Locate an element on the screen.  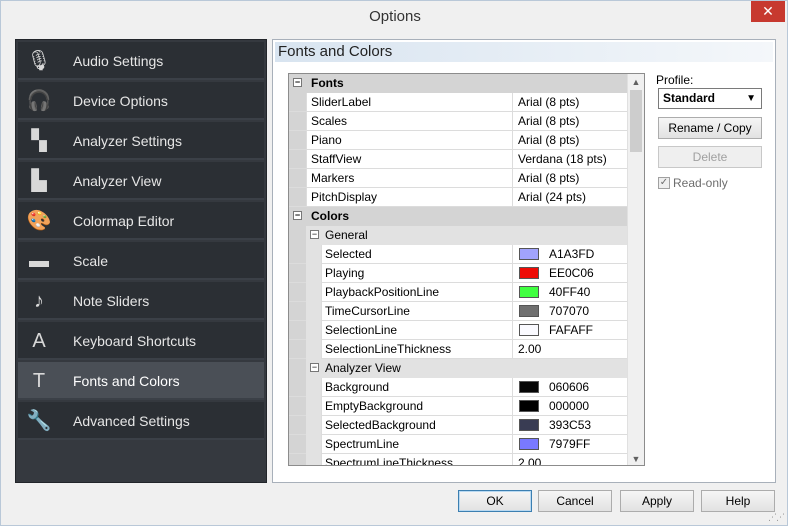
category-colors: − Colors is located at coordinates (458, 216).